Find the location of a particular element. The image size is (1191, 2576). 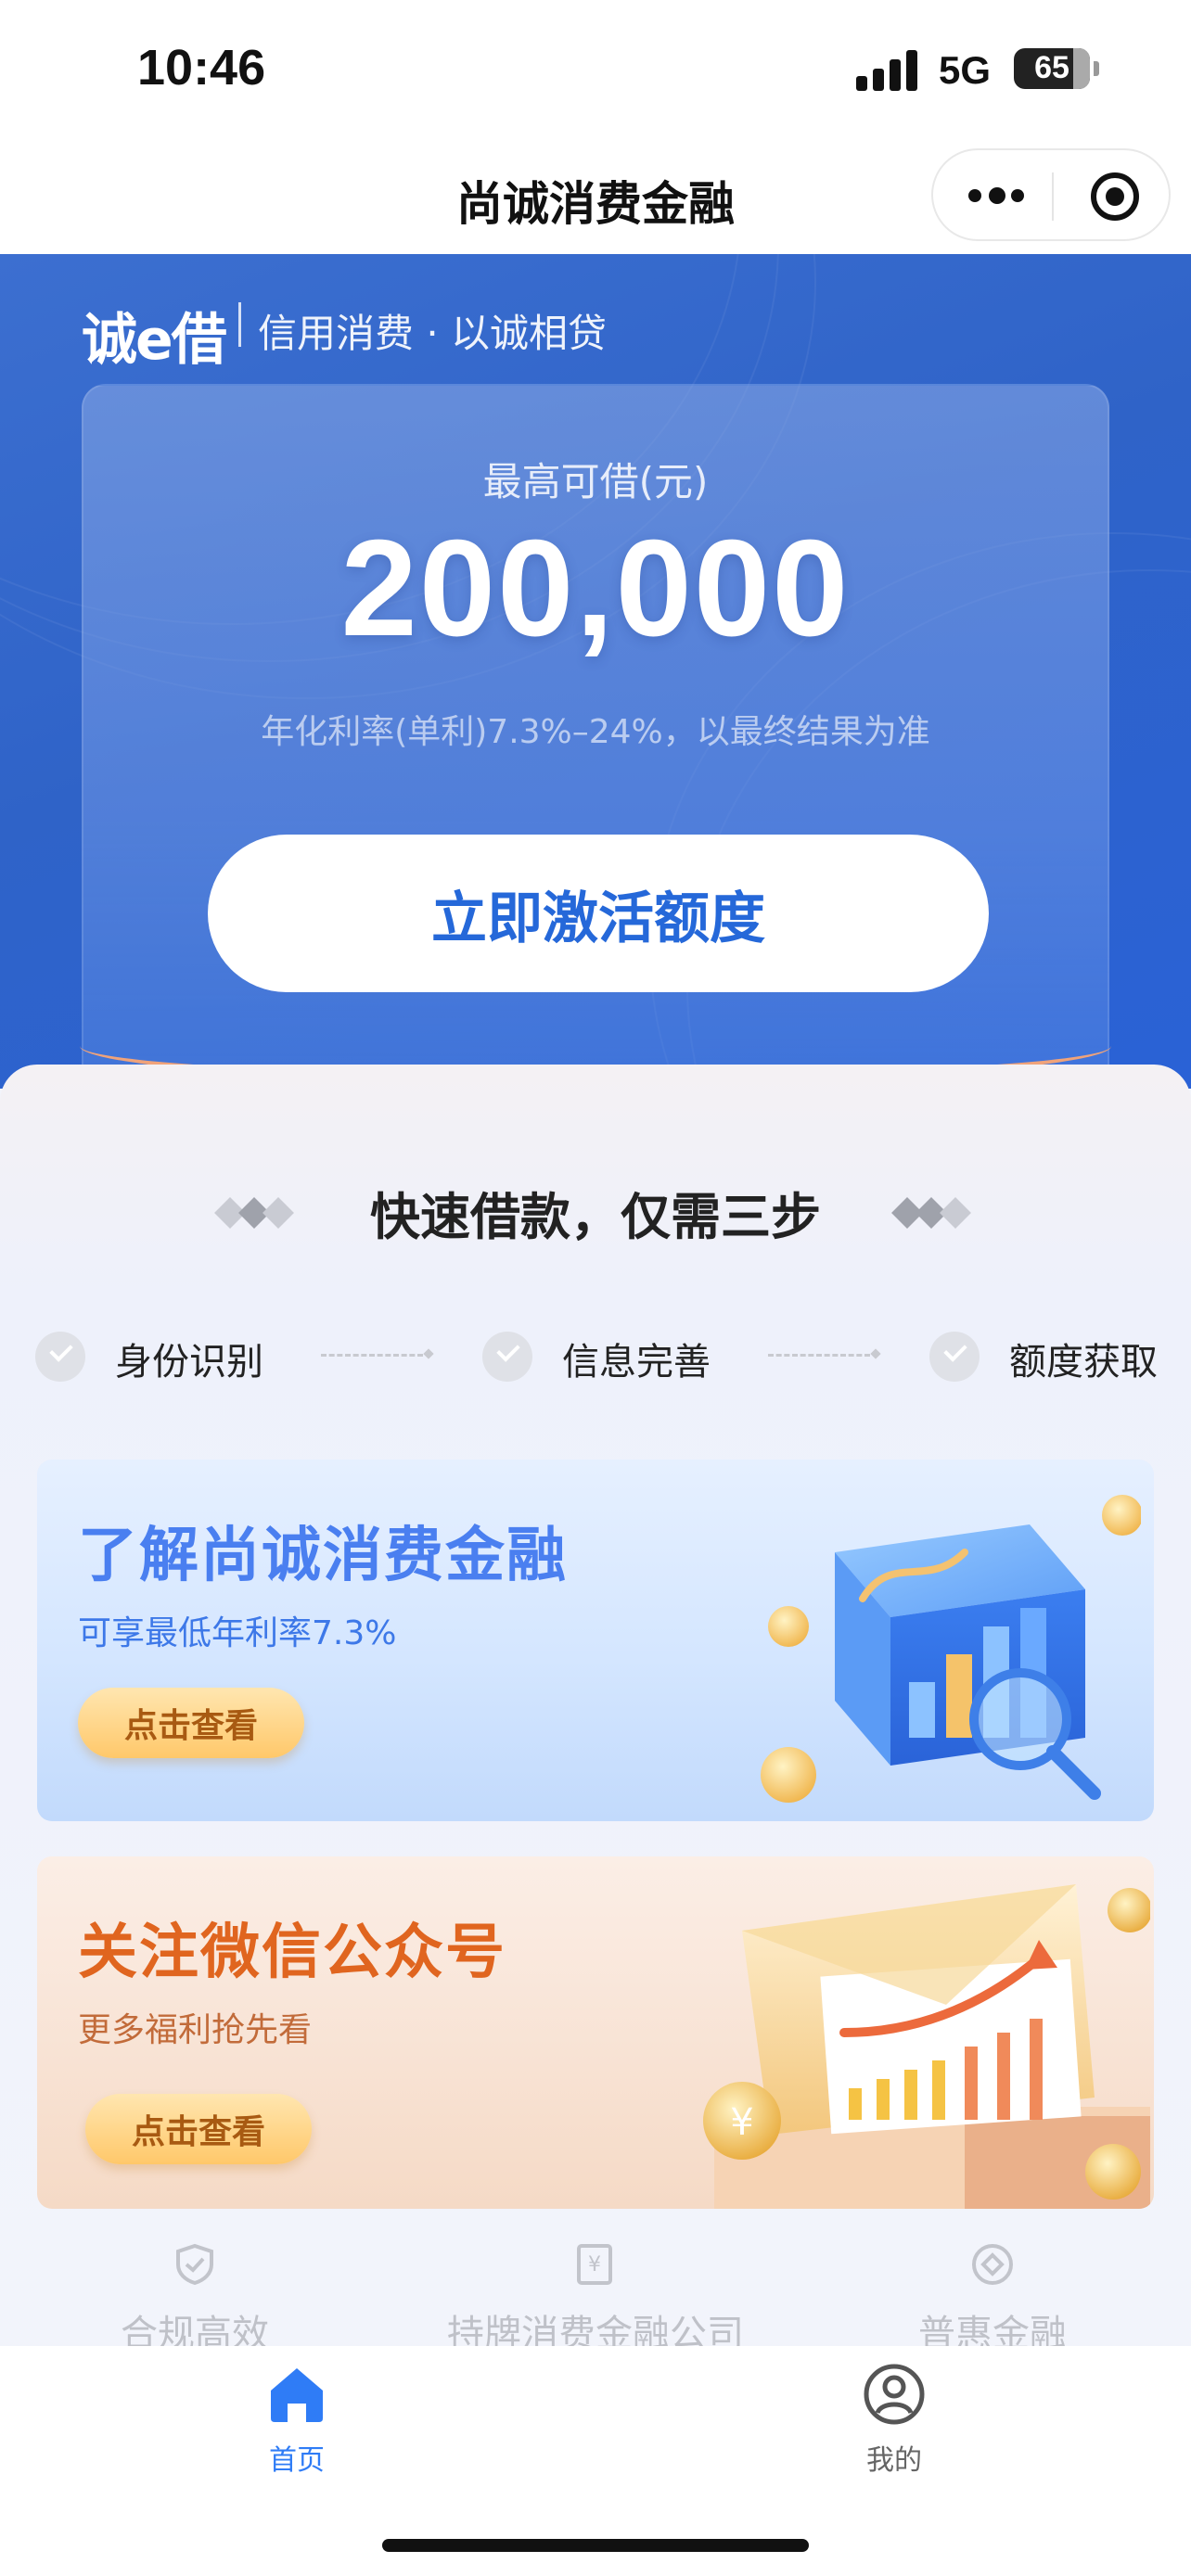

tab-profile: 我的 is located at coordinates (894, 2419).